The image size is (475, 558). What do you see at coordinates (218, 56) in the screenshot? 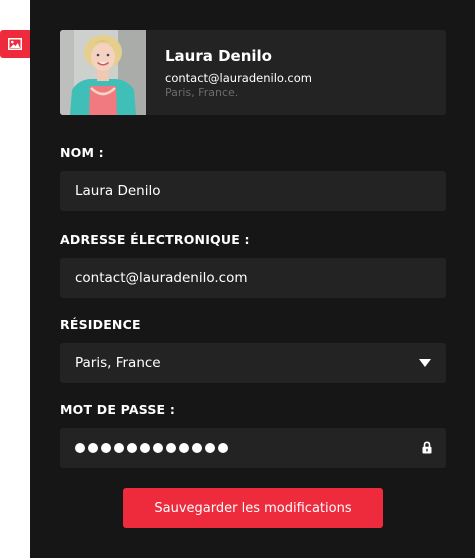
I see `profile-name: Laura Denilo` at bounding box center [218, 56].